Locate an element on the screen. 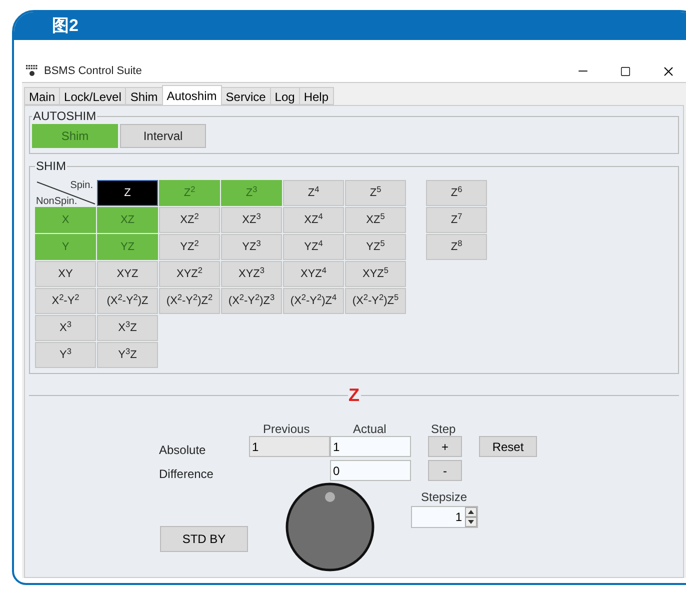 Image resolution: width=686 pixels, height=590 pixels. coil-button: (X$^{2}$-Y$^{2}$)Z$^{4}$ is located at coordinates (313, 301).